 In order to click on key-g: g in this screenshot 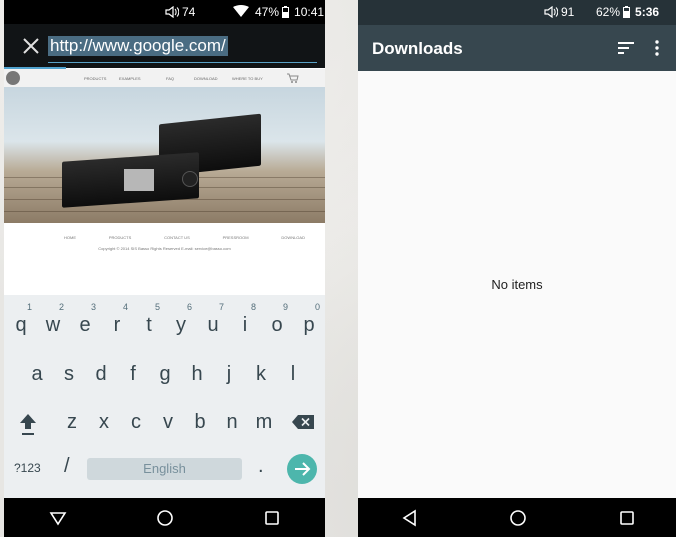, I will do `click(165, 374)`.